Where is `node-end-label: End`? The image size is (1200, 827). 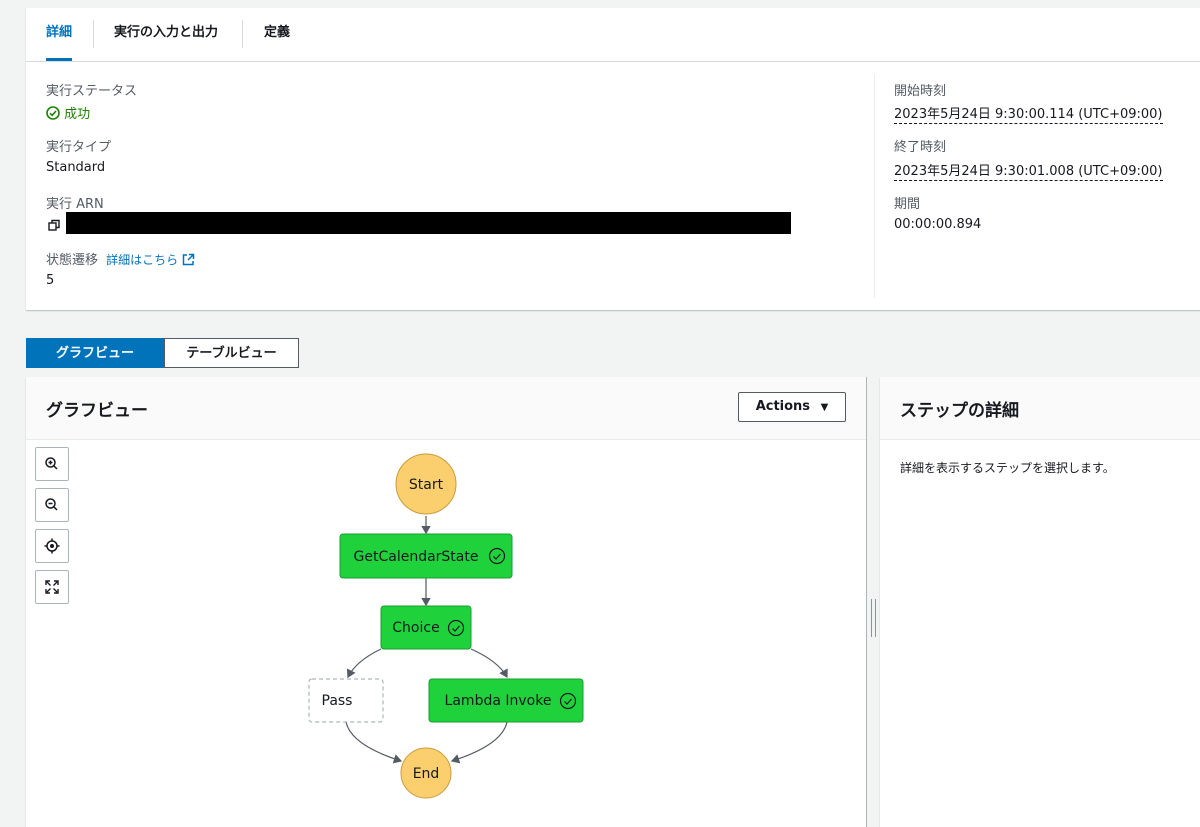
node-end-label: End is located at coordinates (426, 774).